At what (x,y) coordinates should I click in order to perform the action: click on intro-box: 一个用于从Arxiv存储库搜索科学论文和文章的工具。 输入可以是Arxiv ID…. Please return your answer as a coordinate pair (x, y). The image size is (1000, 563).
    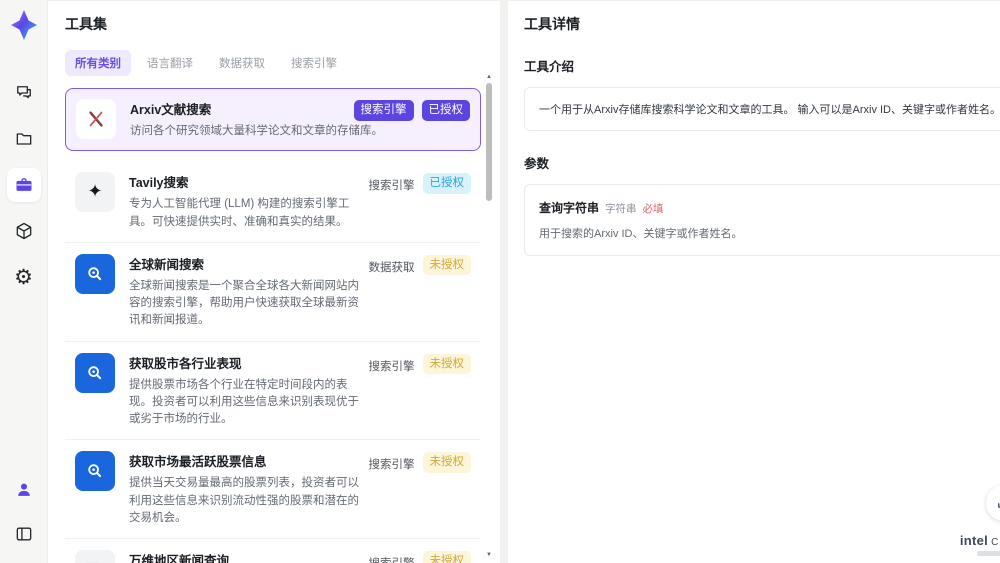
    Looking at the image, I should click on (762, 109).